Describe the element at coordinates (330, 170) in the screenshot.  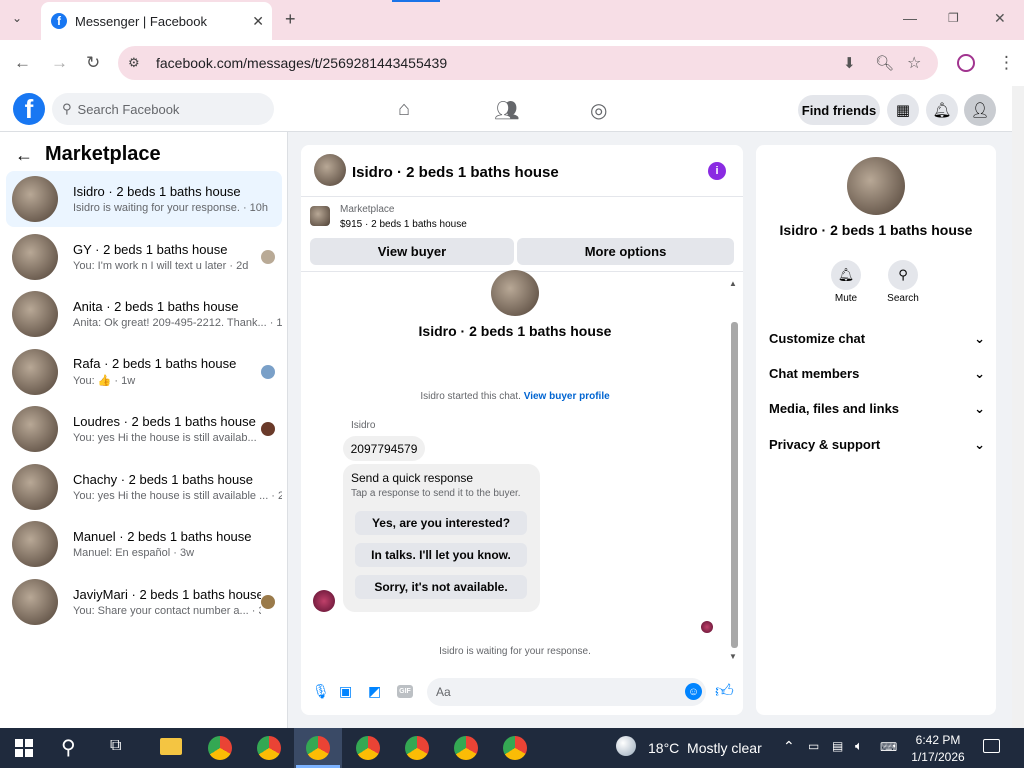
I see `chat-avatar` at that location.